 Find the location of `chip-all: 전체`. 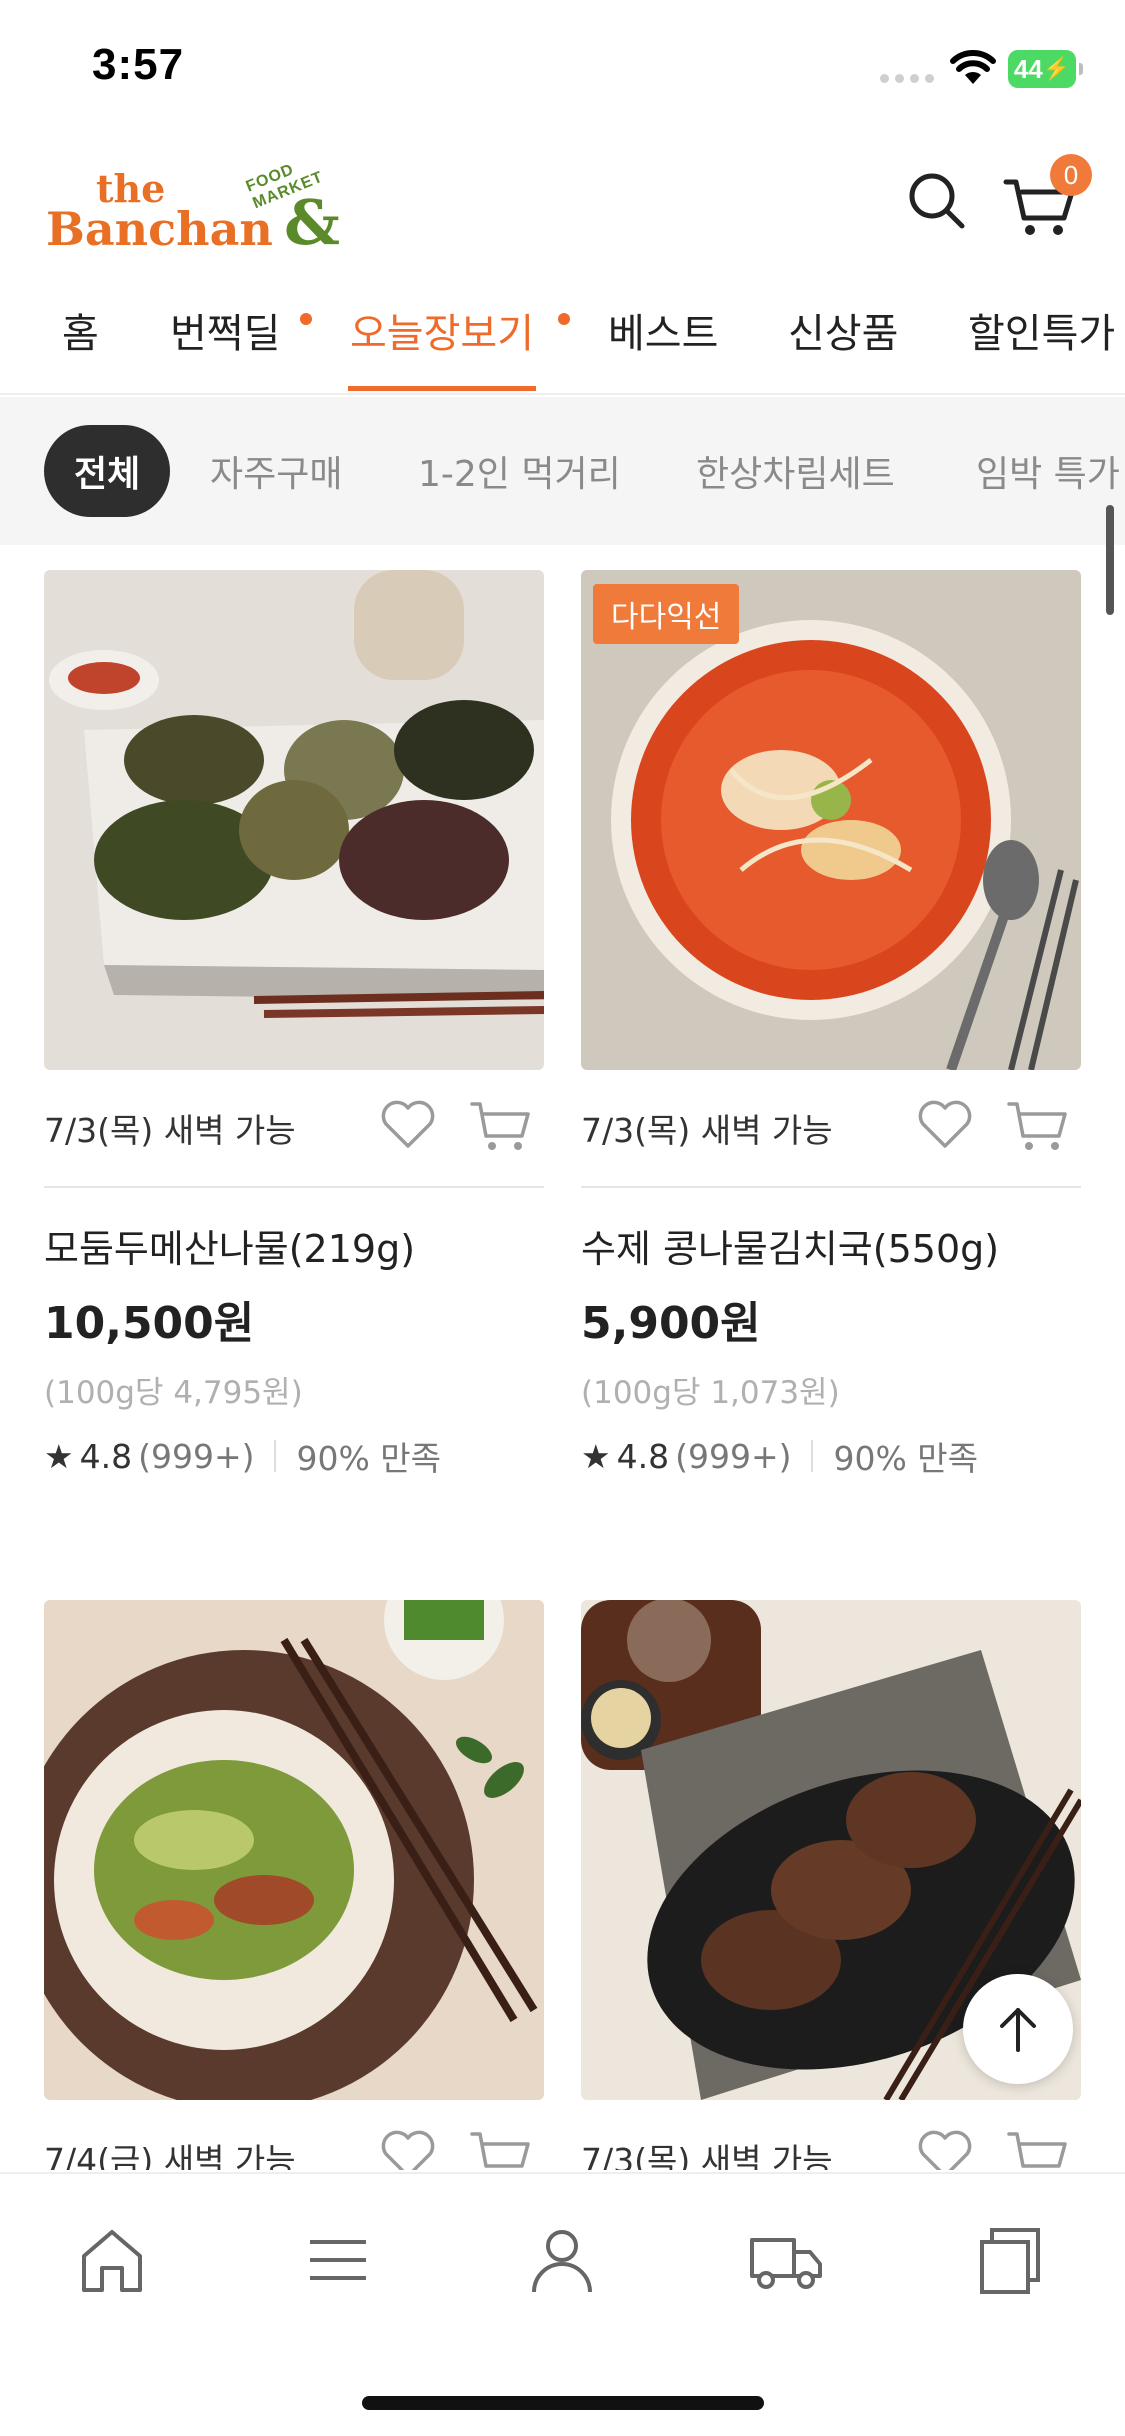

chip-all: 전체 is located at coordinates (107, 471).